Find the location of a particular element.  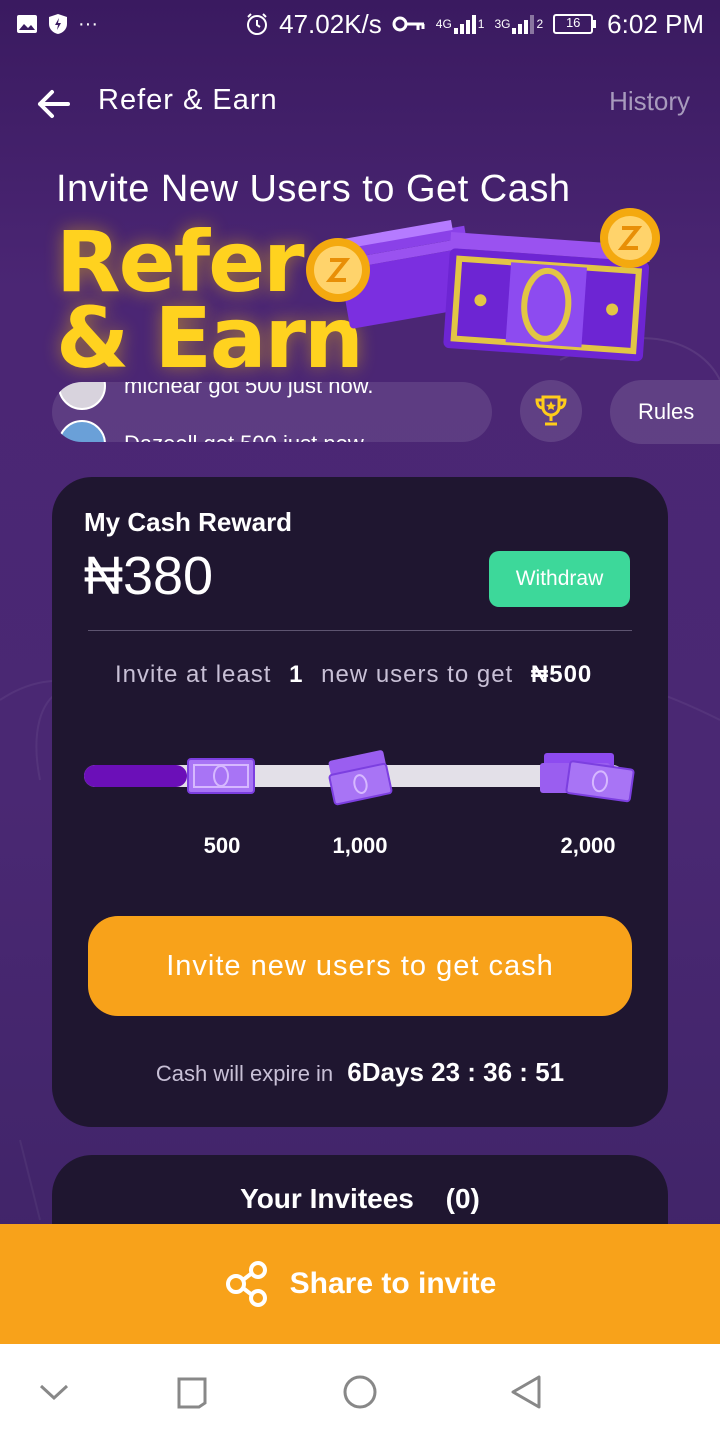

invite-prefix: Invite at least is located at coordinates (193, 674).